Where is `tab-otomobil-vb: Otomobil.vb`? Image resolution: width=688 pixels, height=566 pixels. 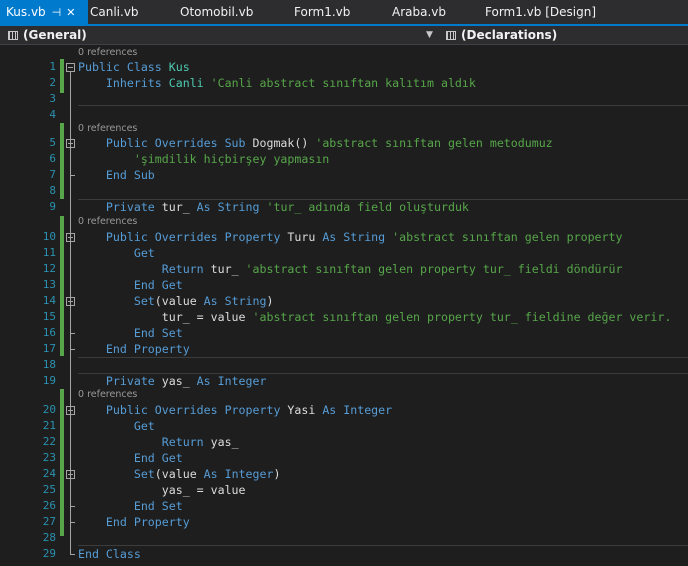 tab-otomobil-vb: Otomobil.vb is located at coordinates (213, 12).